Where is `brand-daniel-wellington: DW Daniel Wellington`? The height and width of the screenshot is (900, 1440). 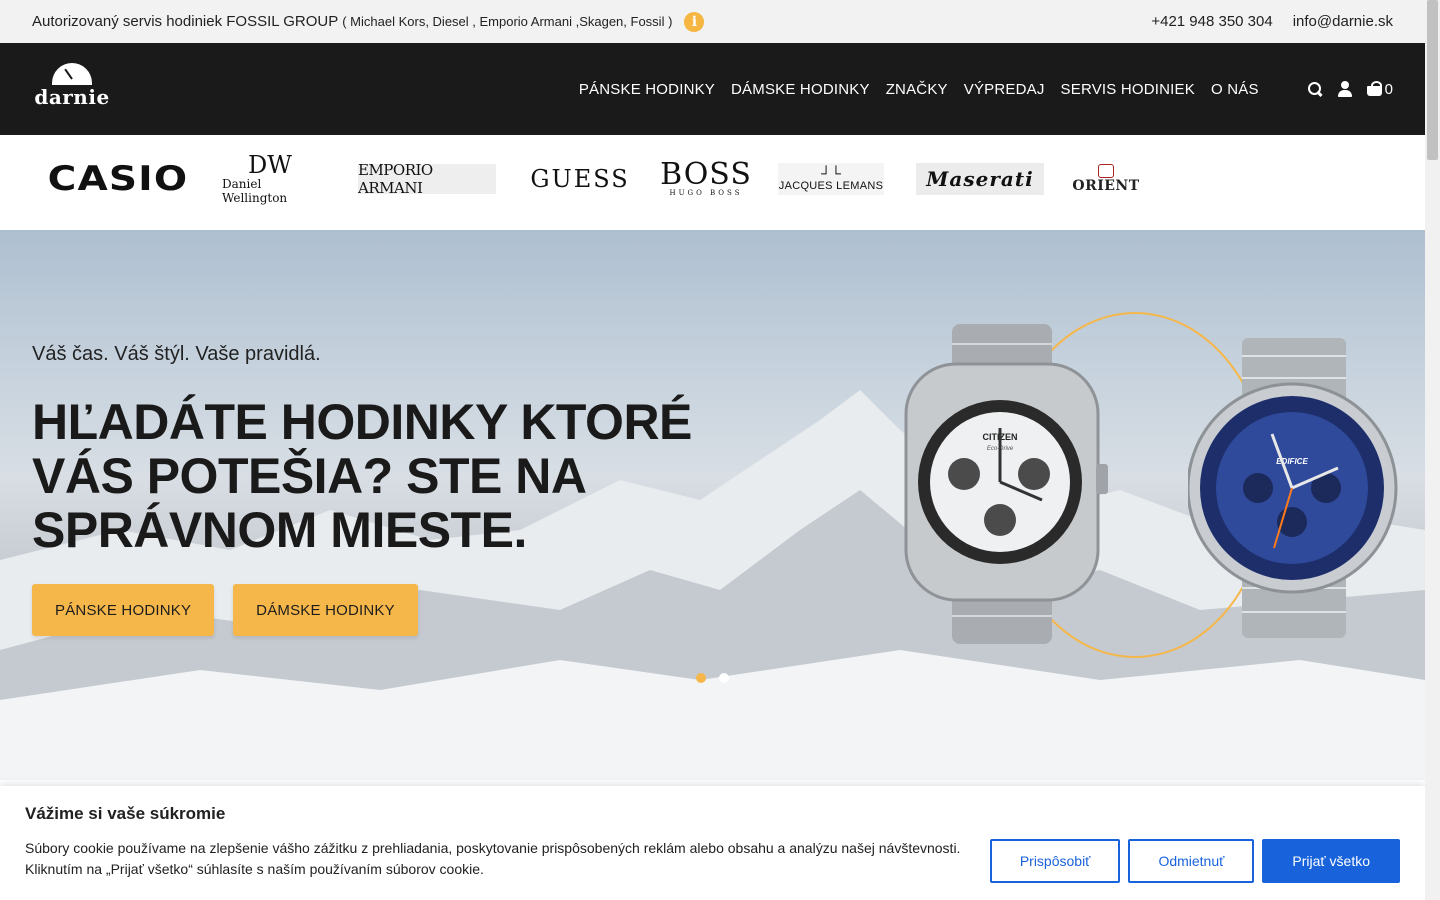 brand-daniel-wellington: DW Daniel Wellington is located at coordinates (270, 179).